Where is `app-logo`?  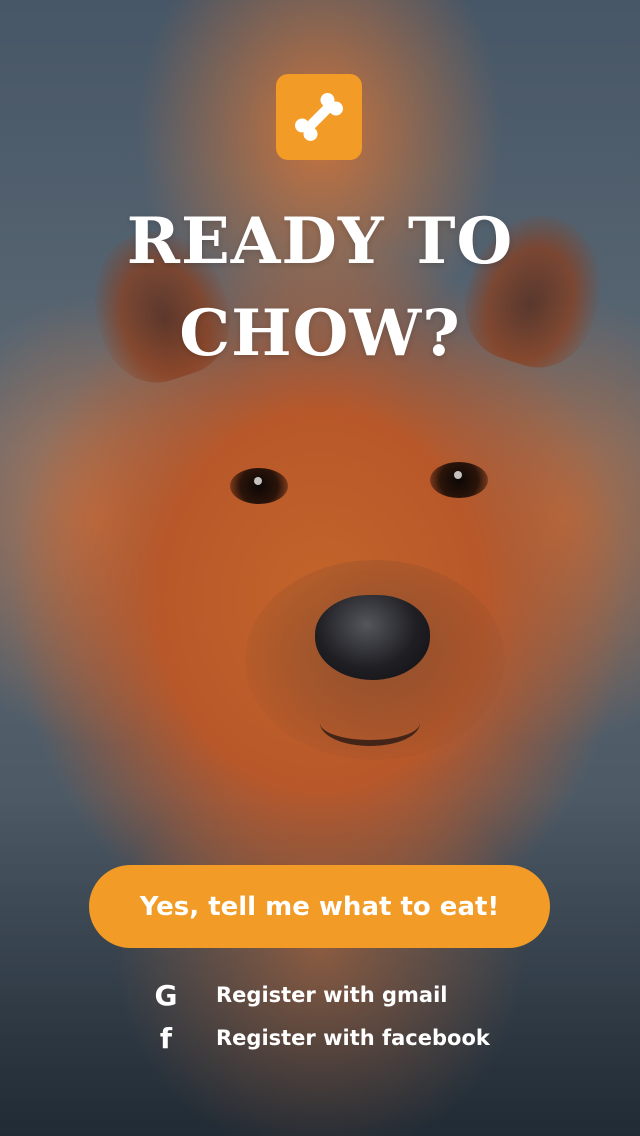
app-logo is located at coordinates (319, 117).